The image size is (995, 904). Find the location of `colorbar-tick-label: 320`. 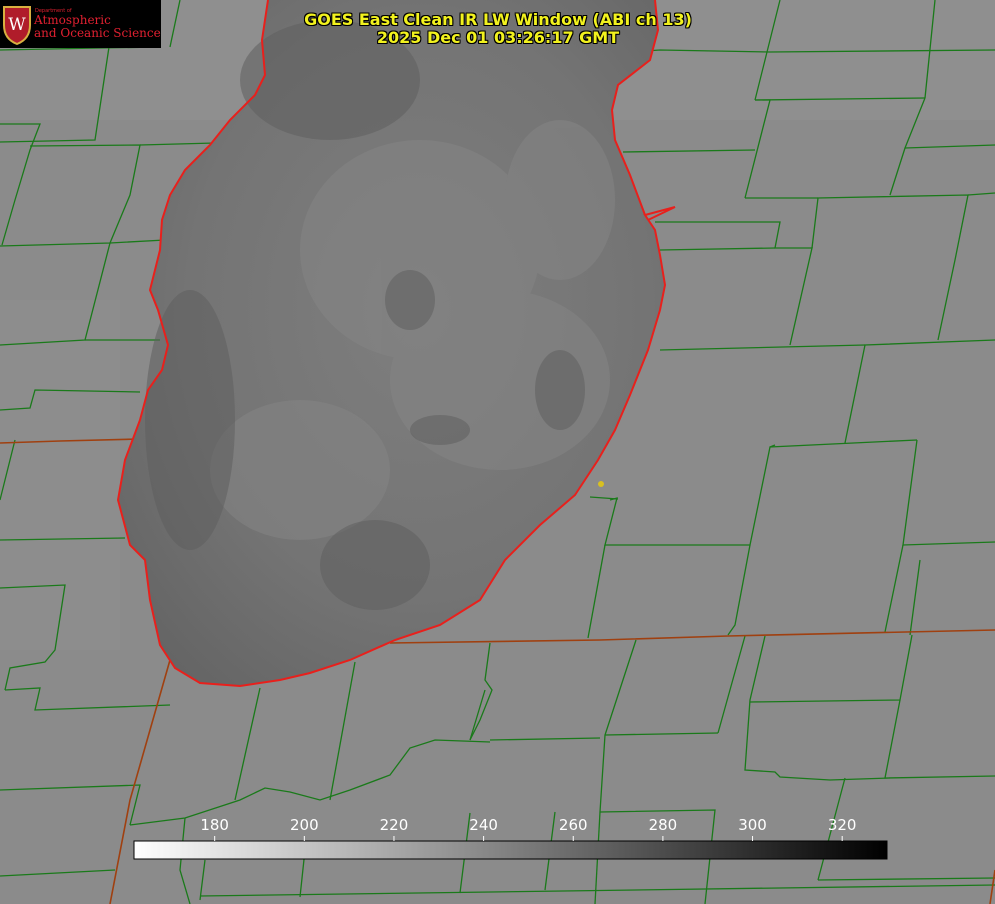

colorbar-tick-label: 320 is located at coordinates (842, 825).